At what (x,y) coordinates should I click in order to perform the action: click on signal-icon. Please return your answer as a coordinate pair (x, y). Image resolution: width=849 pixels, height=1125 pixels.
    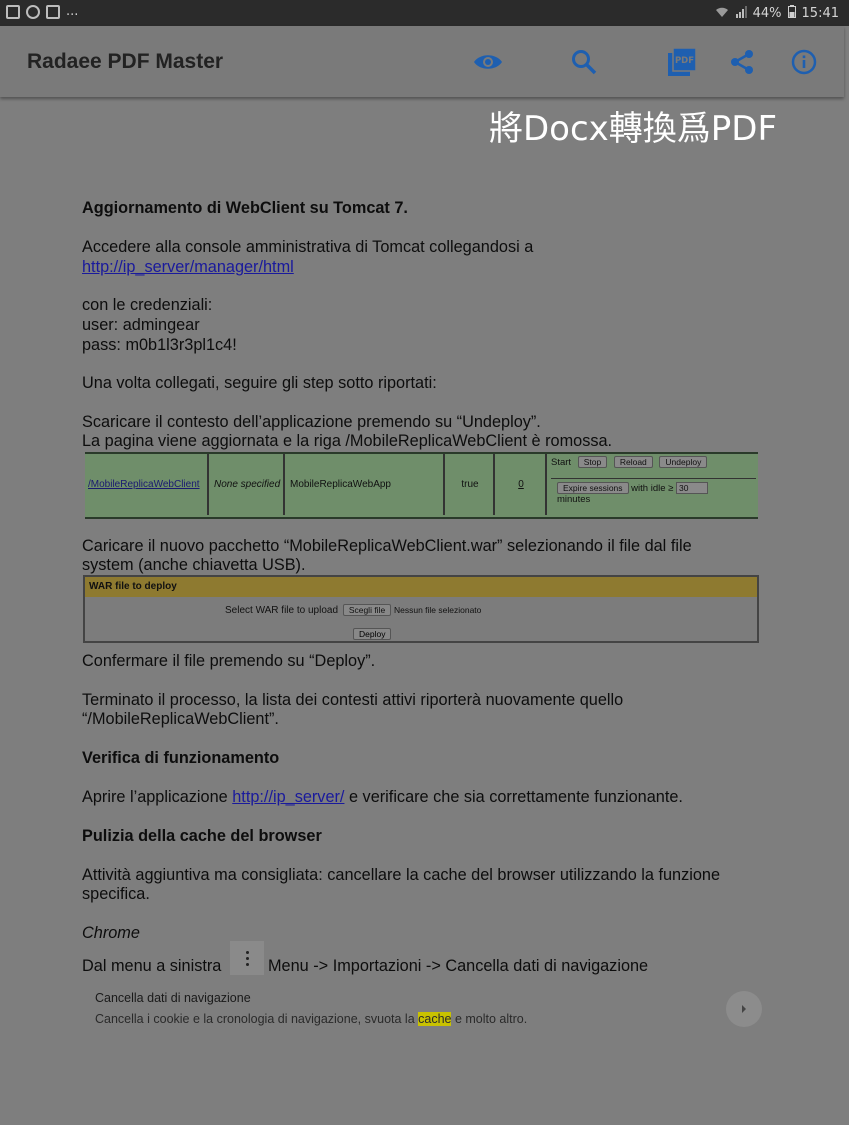
    Looking at the image, I should click on (741, 13).